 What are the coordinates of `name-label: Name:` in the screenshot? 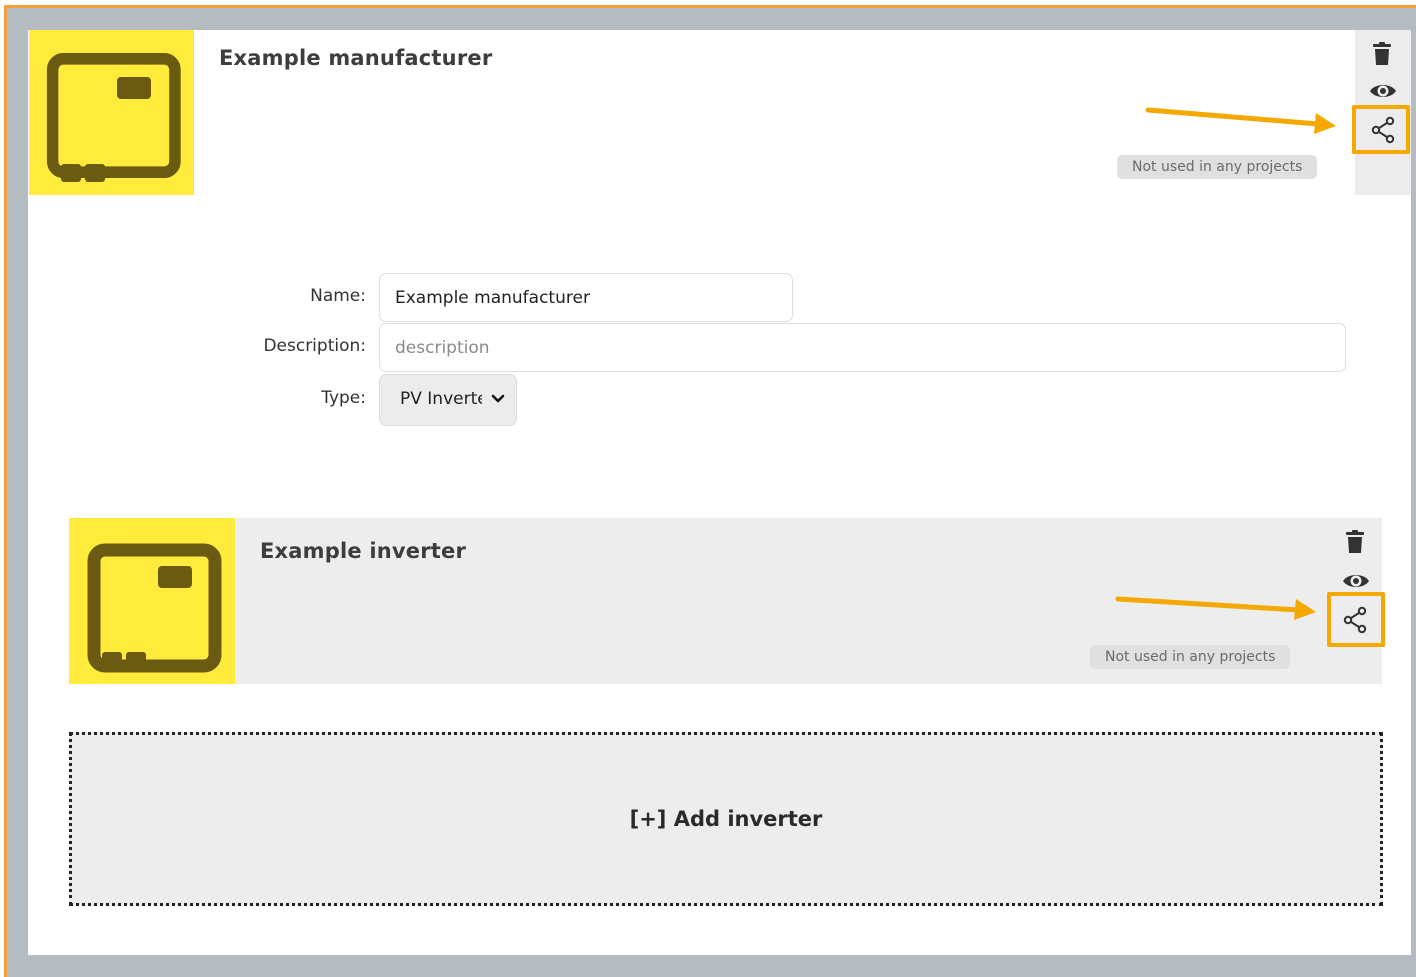 It's located at (338, 296).